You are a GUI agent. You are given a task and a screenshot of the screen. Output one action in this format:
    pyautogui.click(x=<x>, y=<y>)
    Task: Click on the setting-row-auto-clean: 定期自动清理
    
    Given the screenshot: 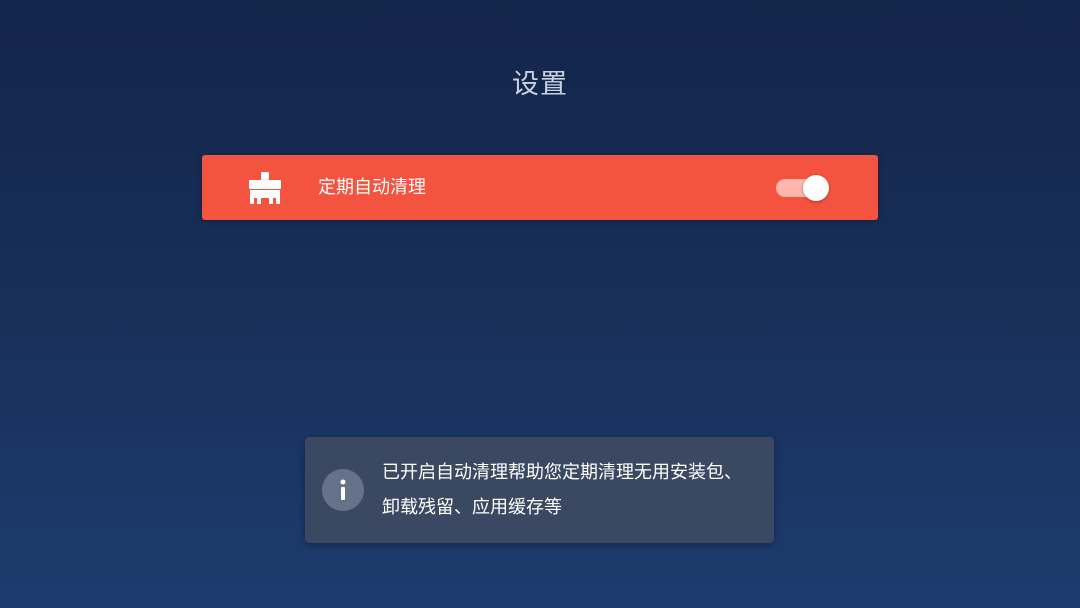 What is the action you would take?
    pyautogui.click(x=540, y=187)
    